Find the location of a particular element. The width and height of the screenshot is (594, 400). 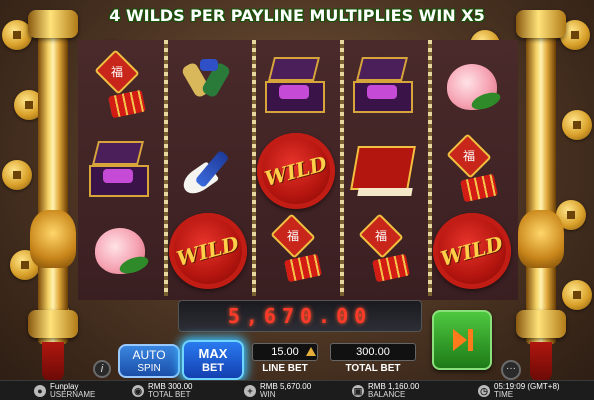

payline-banner: 4 WILDS PER PAYLINE MULTIPLIES WIN X5 is located at coordinates (297, 15).